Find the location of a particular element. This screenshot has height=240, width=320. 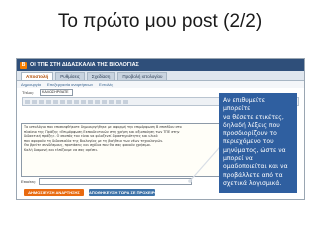

blogger-logo-icon: B is located at coordinates (23, 65).